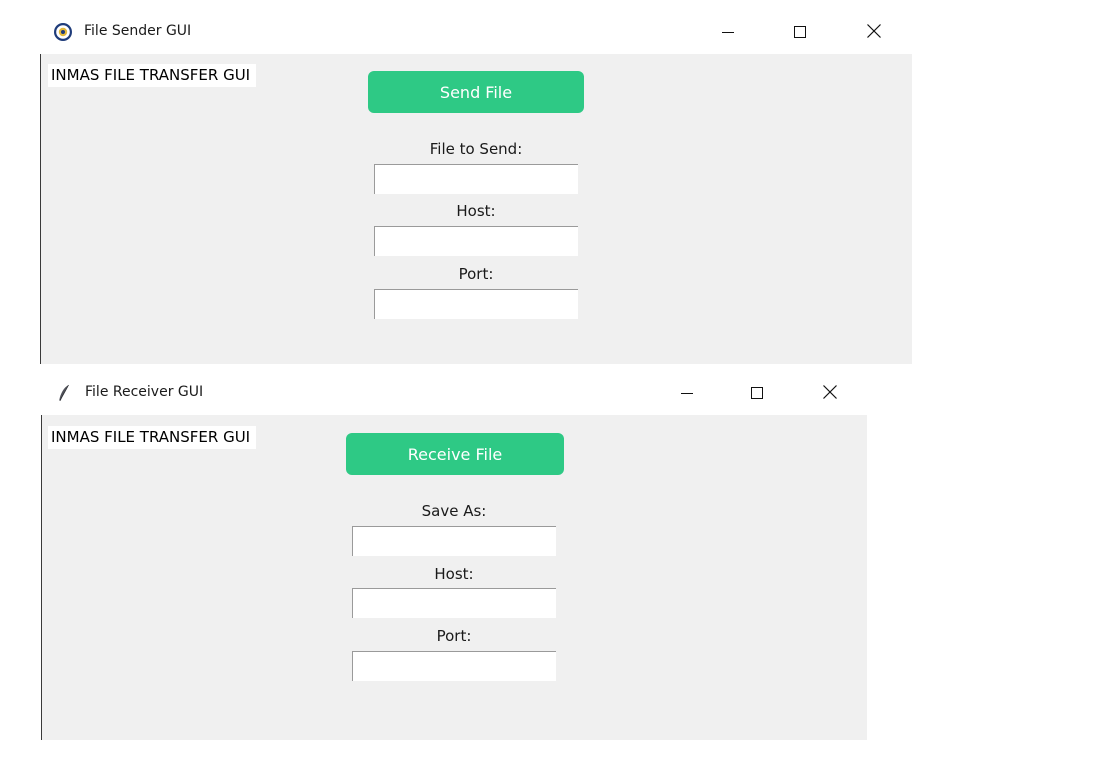  I want to click on save-as-label: Save As:, so click(454, 511).